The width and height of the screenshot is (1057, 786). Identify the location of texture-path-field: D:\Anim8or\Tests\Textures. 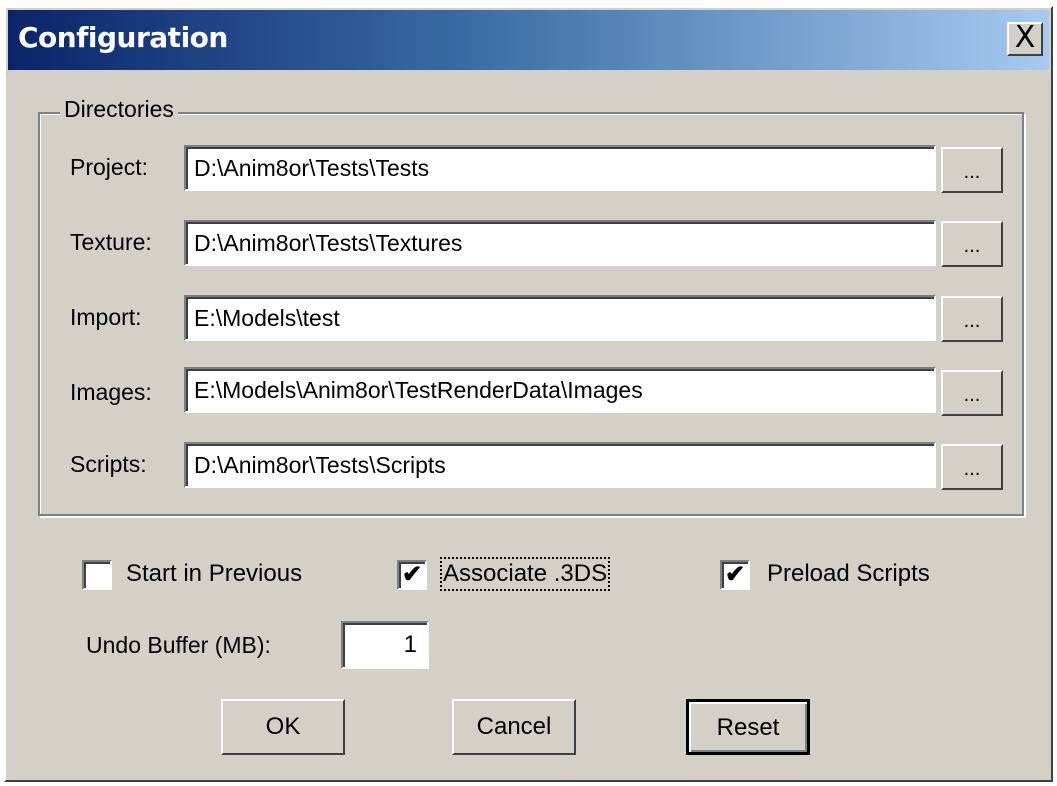
(560, 243).